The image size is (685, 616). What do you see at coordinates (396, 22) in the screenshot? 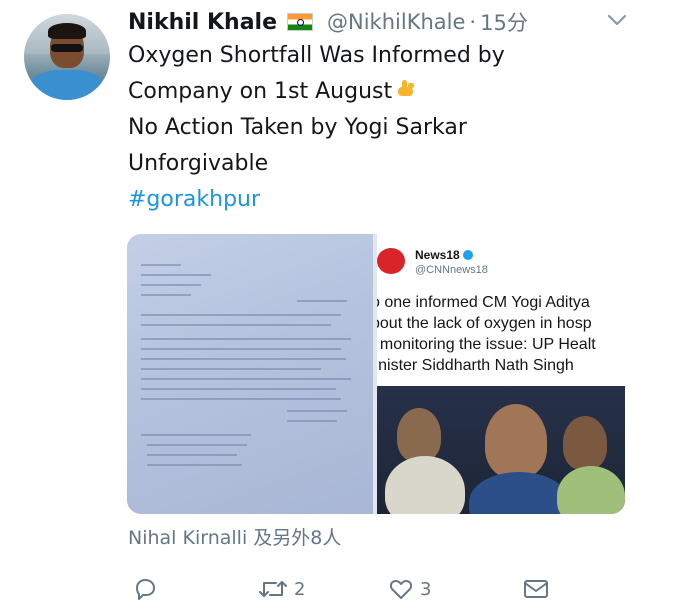
I see `author-handle: @NikhilKhale` at bounding box center [396, 22].